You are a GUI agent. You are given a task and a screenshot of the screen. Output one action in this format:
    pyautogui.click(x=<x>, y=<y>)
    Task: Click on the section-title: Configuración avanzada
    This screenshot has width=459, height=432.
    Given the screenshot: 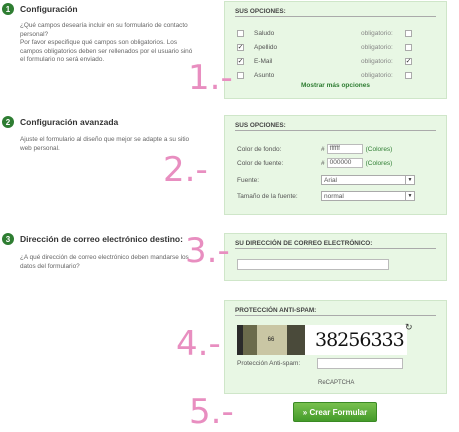 What is the action you would take?
    pyautogui.click(x=69, y=122)
    